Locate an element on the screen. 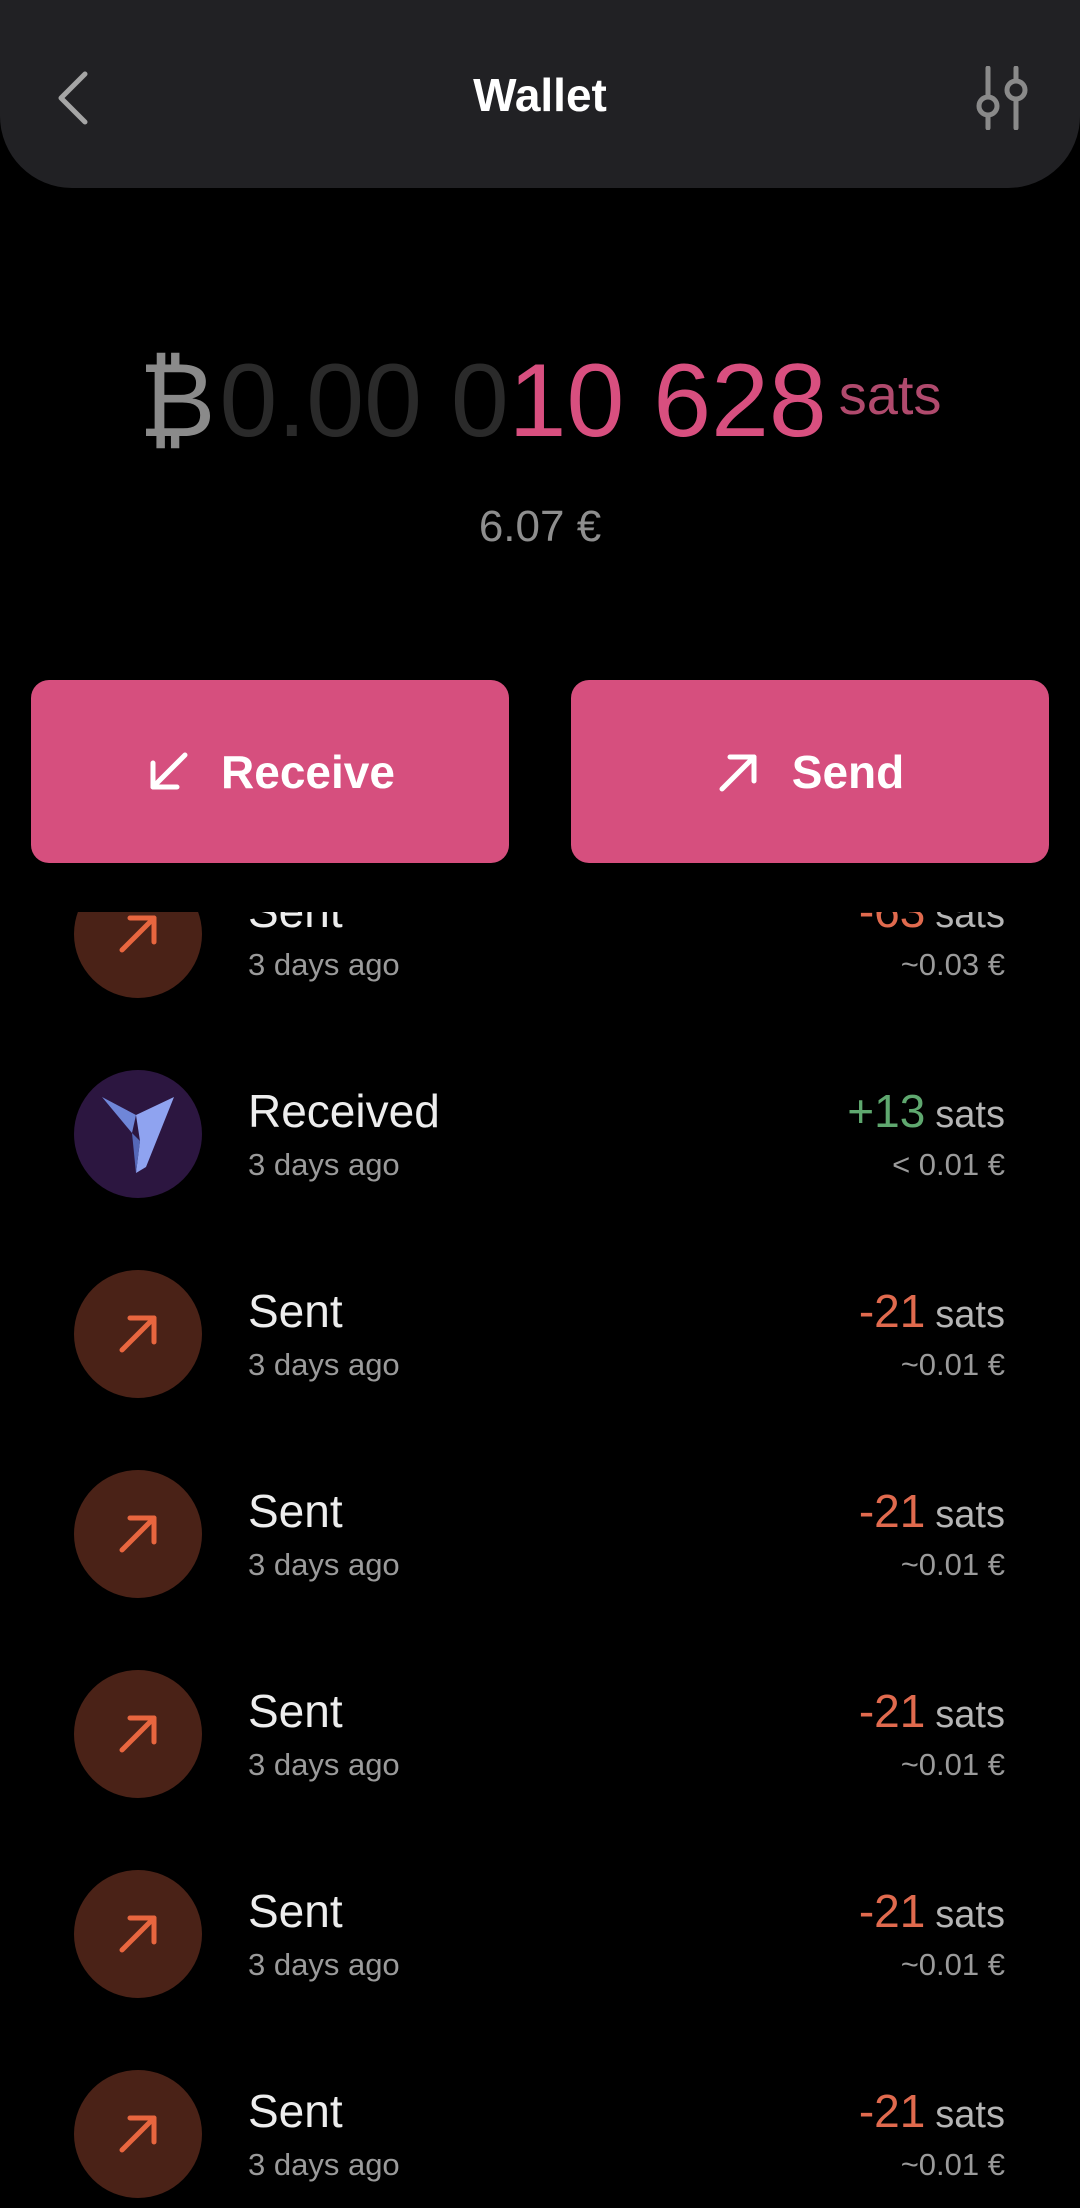 The height and width of the screenshot is (2208, 1080). sender-logo-icon is located at coordinates (138, 1135).